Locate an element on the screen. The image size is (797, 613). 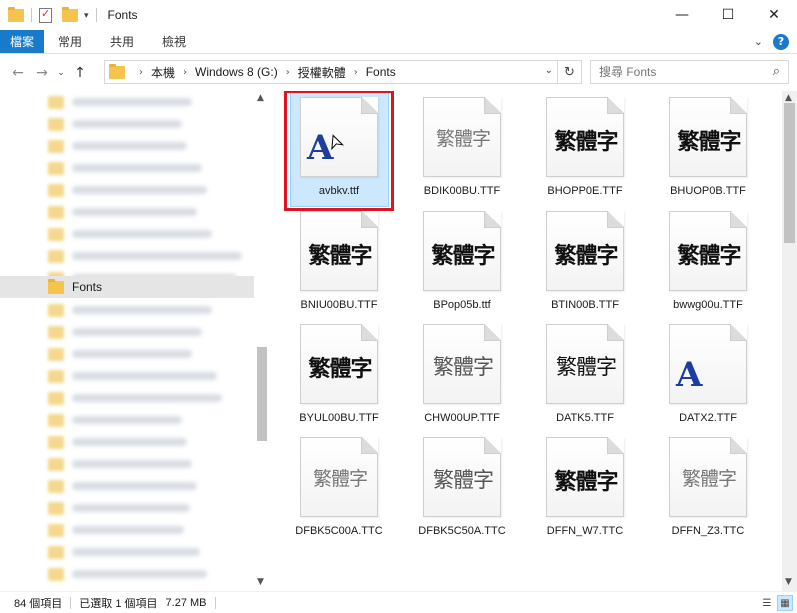
address-bar: › 本機 › Windows 8 (G:) › 授權軟體 › Fonts ⌄ ↻ is located at coordinates (343, 72).